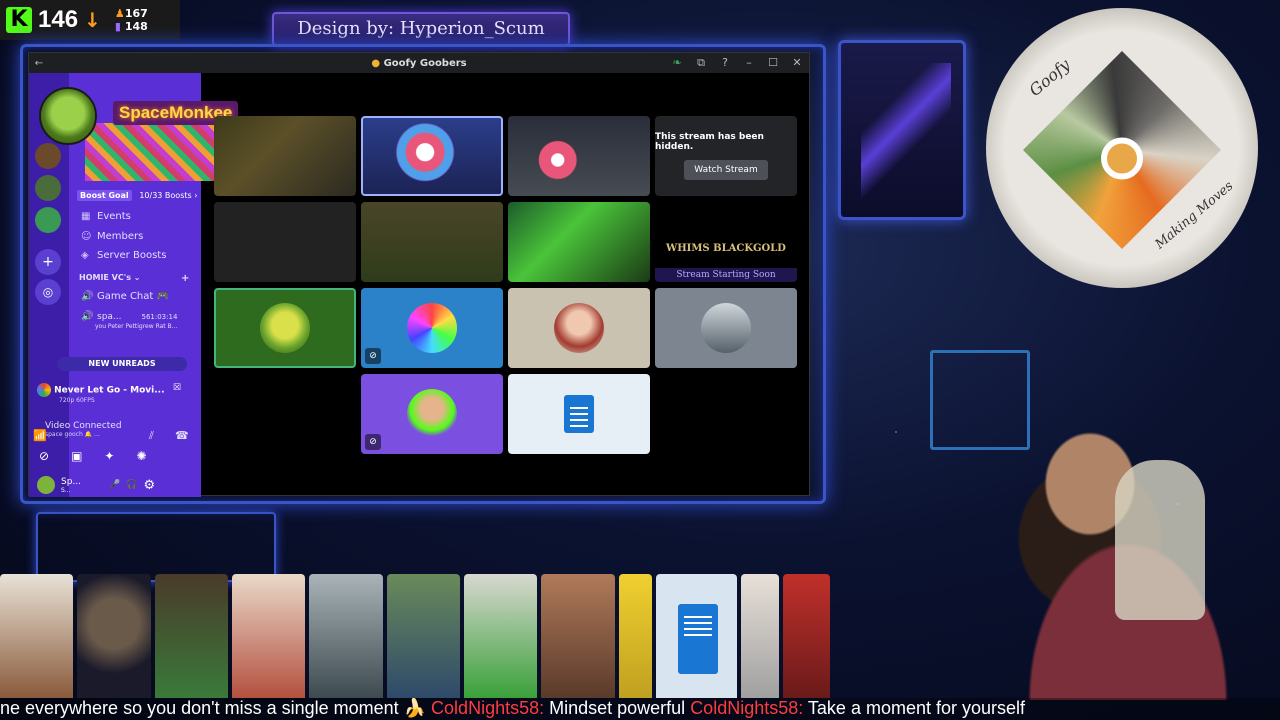 The height and width of the screenshot is (720, 1280). Describe the element at coordinates (1122, 148) in the screenshot. I see `channel-logo-disc: Goofy Making Moves` at that location.